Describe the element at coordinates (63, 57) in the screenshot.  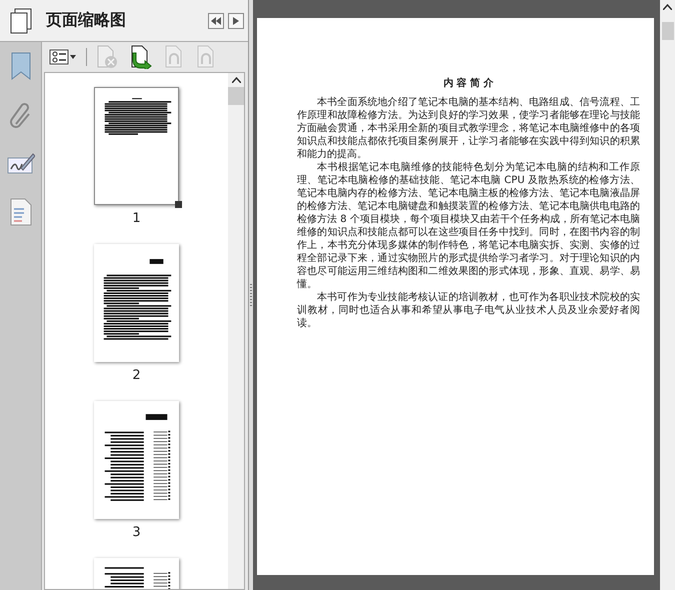
I see `list-options-icon` at that location.